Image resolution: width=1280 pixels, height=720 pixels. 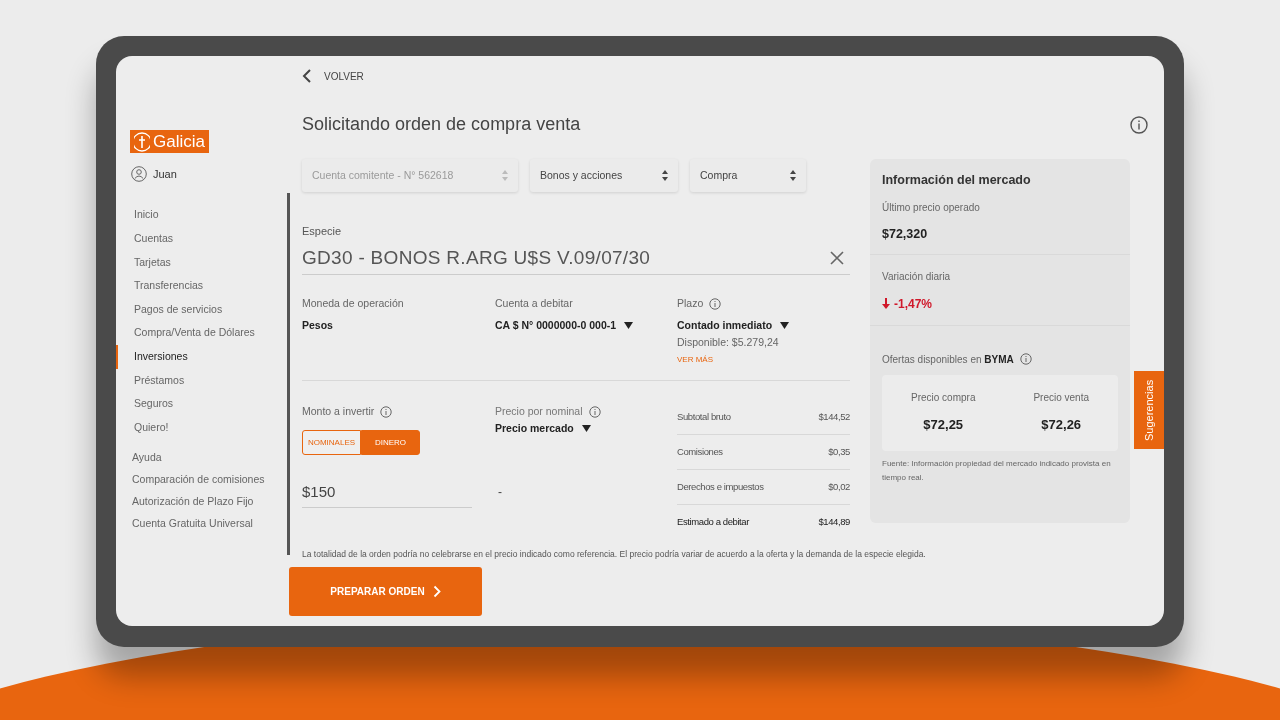 I want to click on summary-value: $144,52, so click(x=834, y=416).